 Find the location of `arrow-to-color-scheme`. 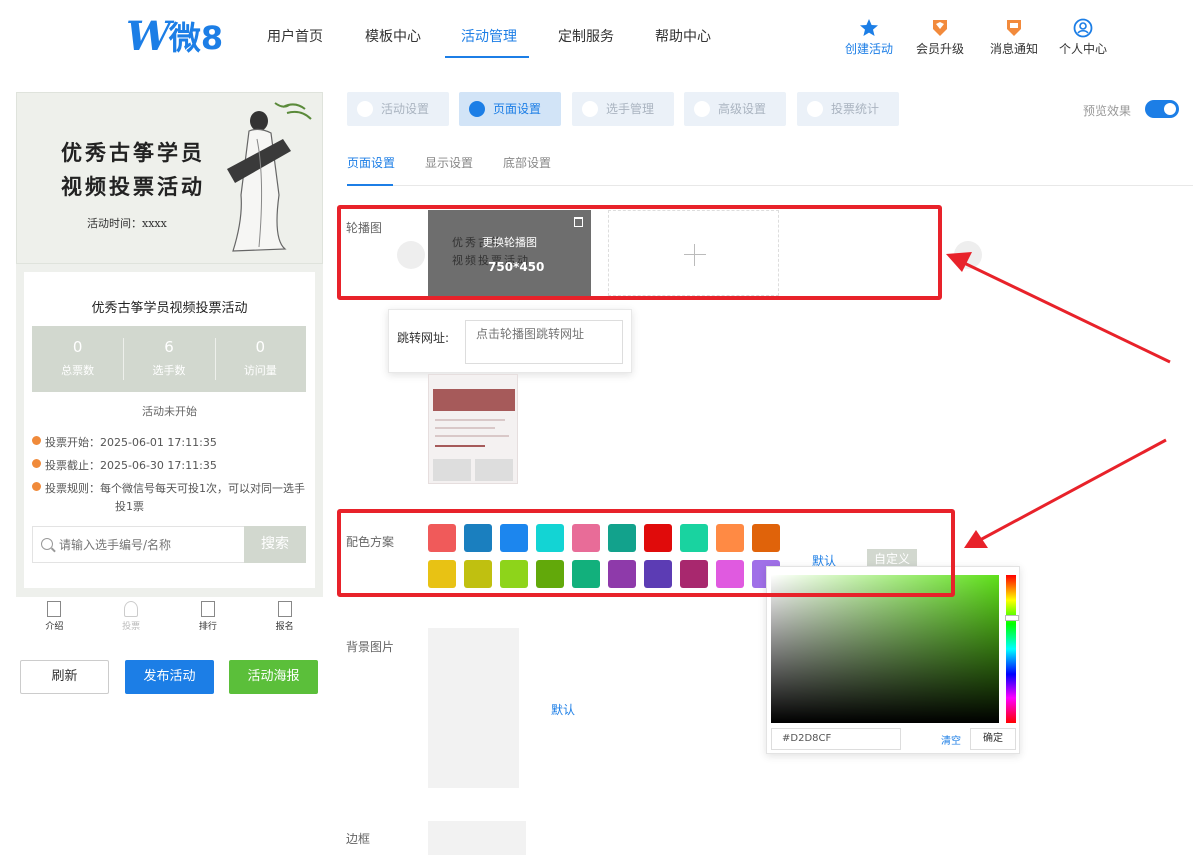

arrow-to-color-scheme is located at coordinates (1073, 490).